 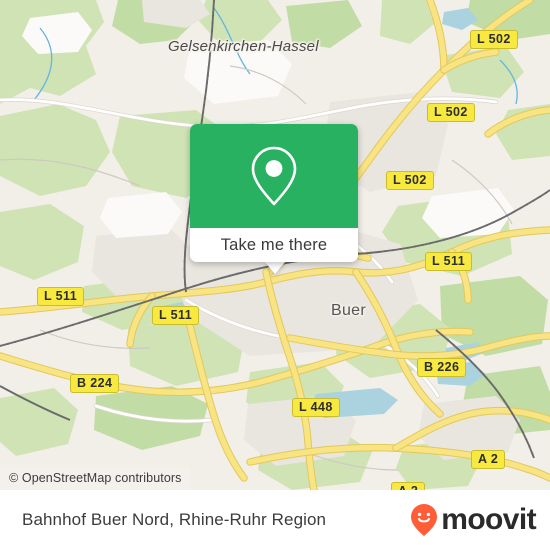 I want to click on moovit-logo: moovit, so click(x=473, y=520).